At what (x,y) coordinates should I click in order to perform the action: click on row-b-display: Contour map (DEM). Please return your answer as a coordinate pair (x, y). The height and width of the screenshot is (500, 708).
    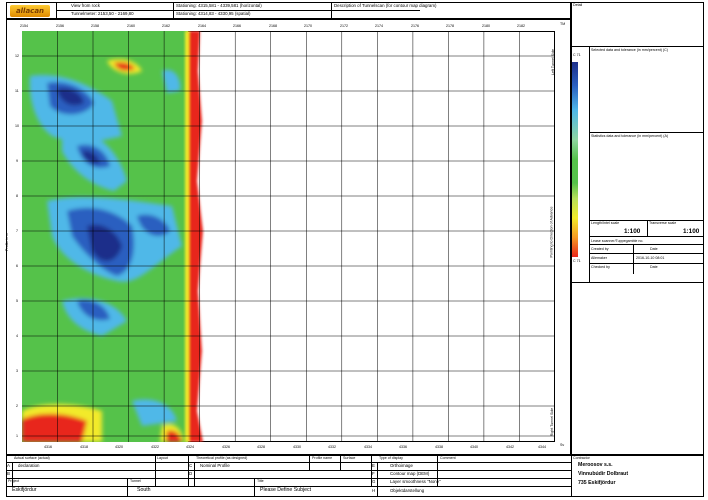
    Looking at the image, I should click on (410, 473).